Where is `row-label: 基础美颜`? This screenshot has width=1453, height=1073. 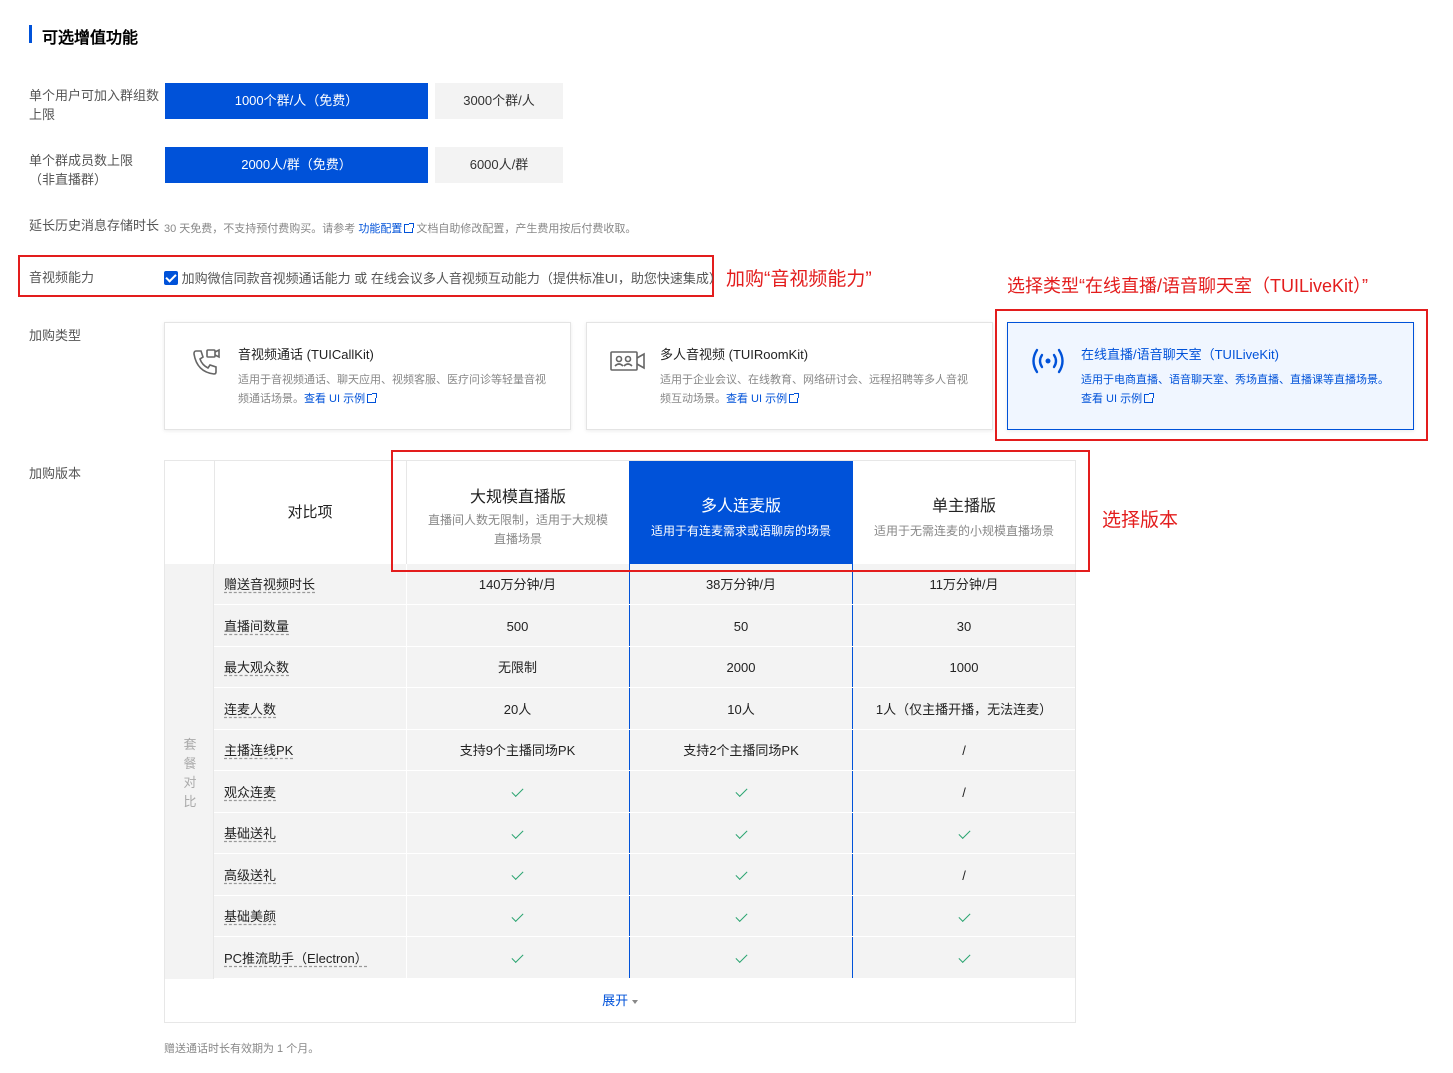 row-label: 基础美颜 is located at coordinates (245, 916).